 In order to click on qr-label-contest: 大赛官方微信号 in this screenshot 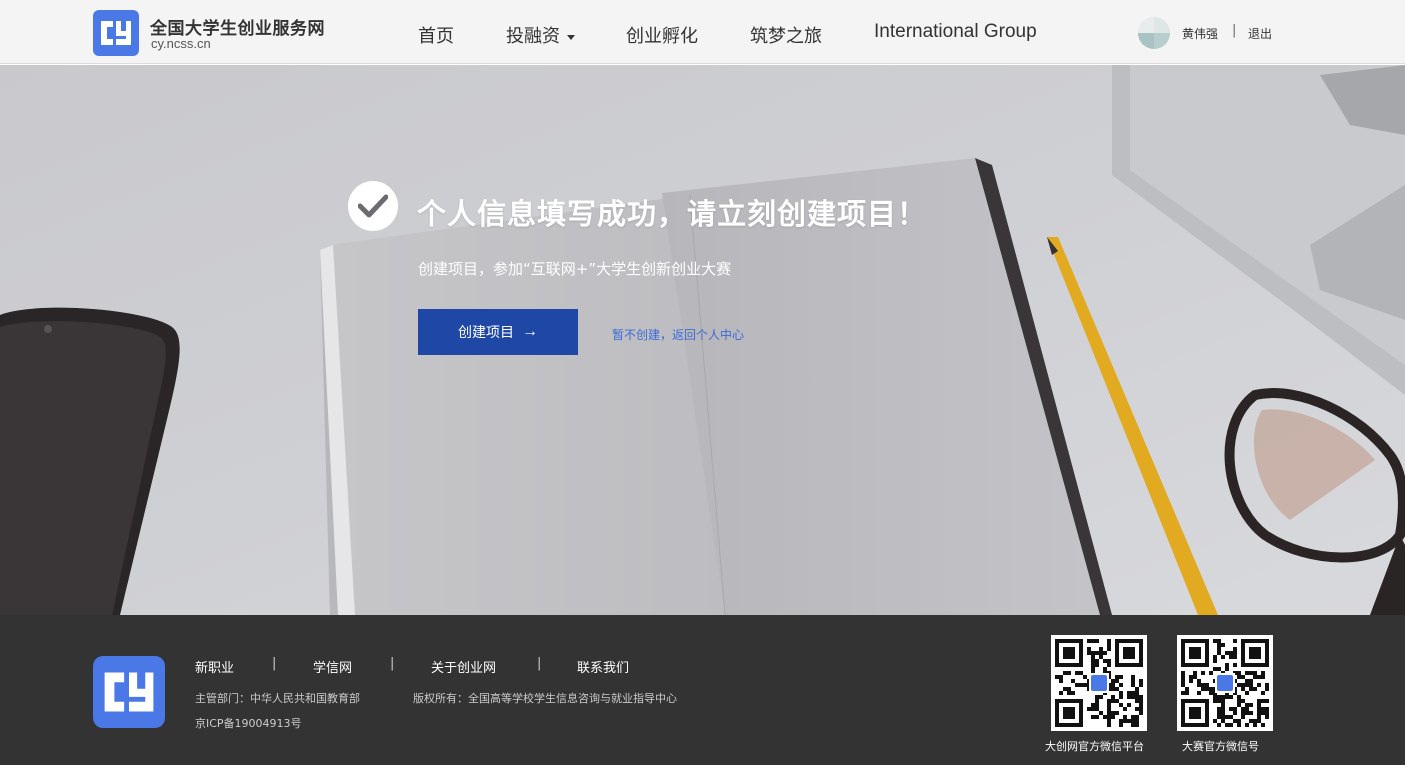, I will do `click(1220, 746)`.